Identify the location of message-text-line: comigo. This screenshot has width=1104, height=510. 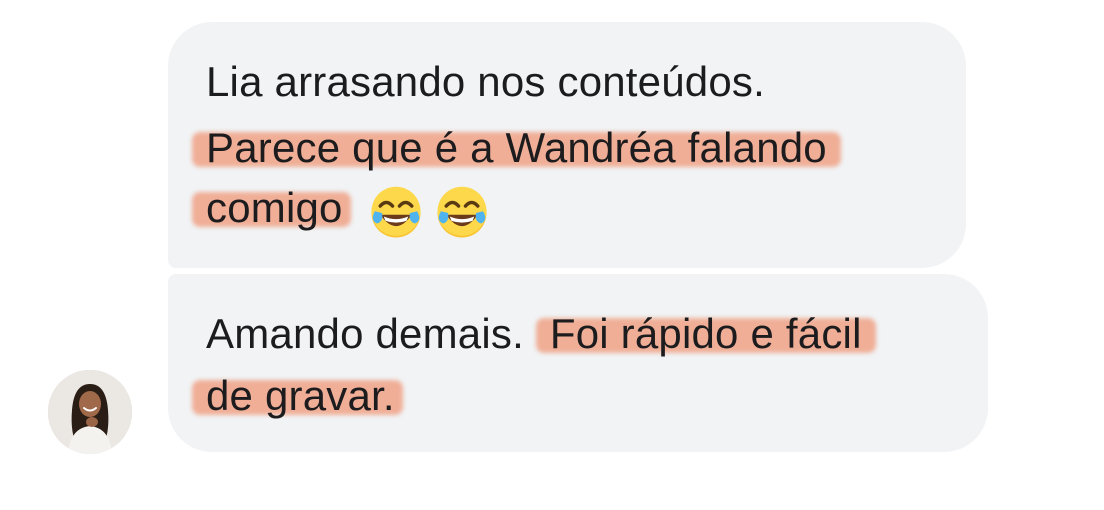
(353, 209).